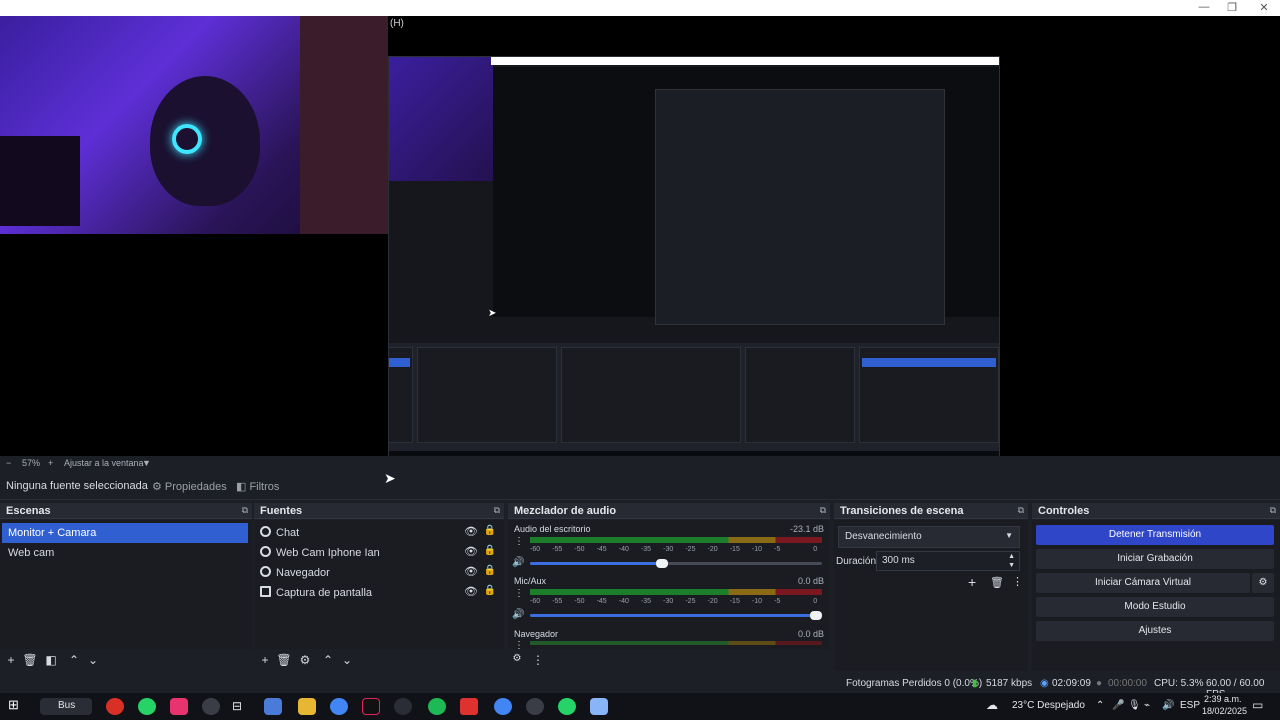  I want to click on search-box: Bus, so click(66, 706).